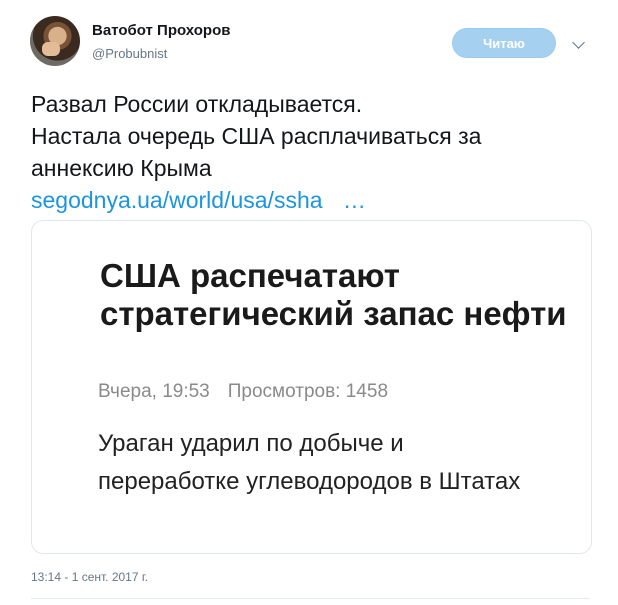 This screenshot has height=605, width=618. I want to click on tweet-line-3: аннексию Крыма, so click(121, 168).